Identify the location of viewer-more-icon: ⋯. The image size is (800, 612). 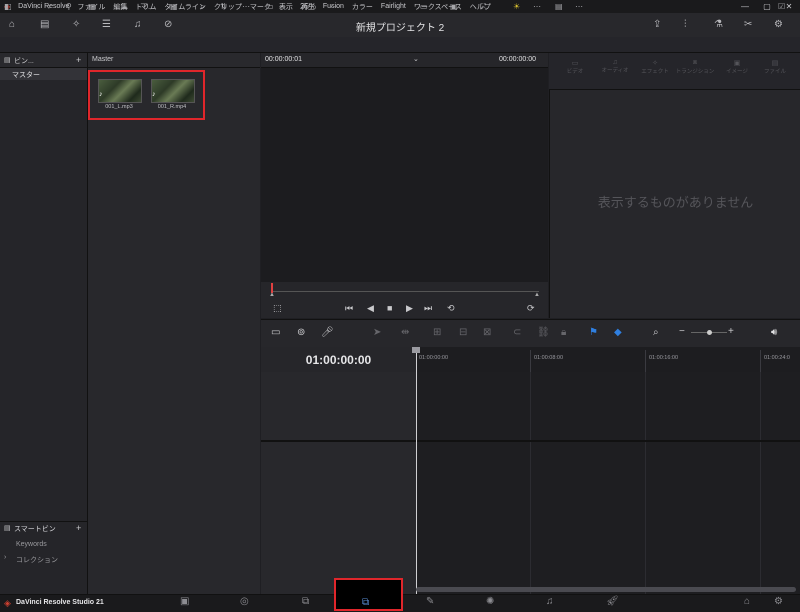
(537, 7).